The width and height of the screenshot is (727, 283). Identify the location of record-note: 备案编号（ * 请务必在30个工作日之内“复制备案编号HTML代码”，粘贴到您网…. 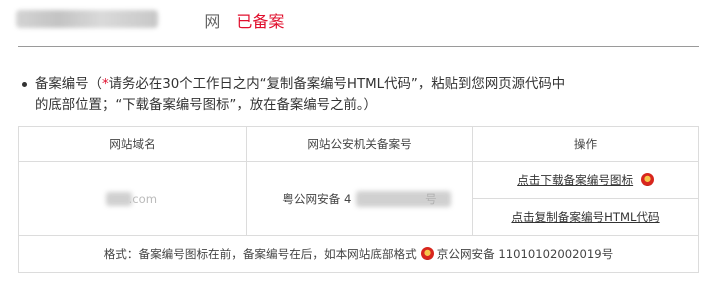
(362, 95).